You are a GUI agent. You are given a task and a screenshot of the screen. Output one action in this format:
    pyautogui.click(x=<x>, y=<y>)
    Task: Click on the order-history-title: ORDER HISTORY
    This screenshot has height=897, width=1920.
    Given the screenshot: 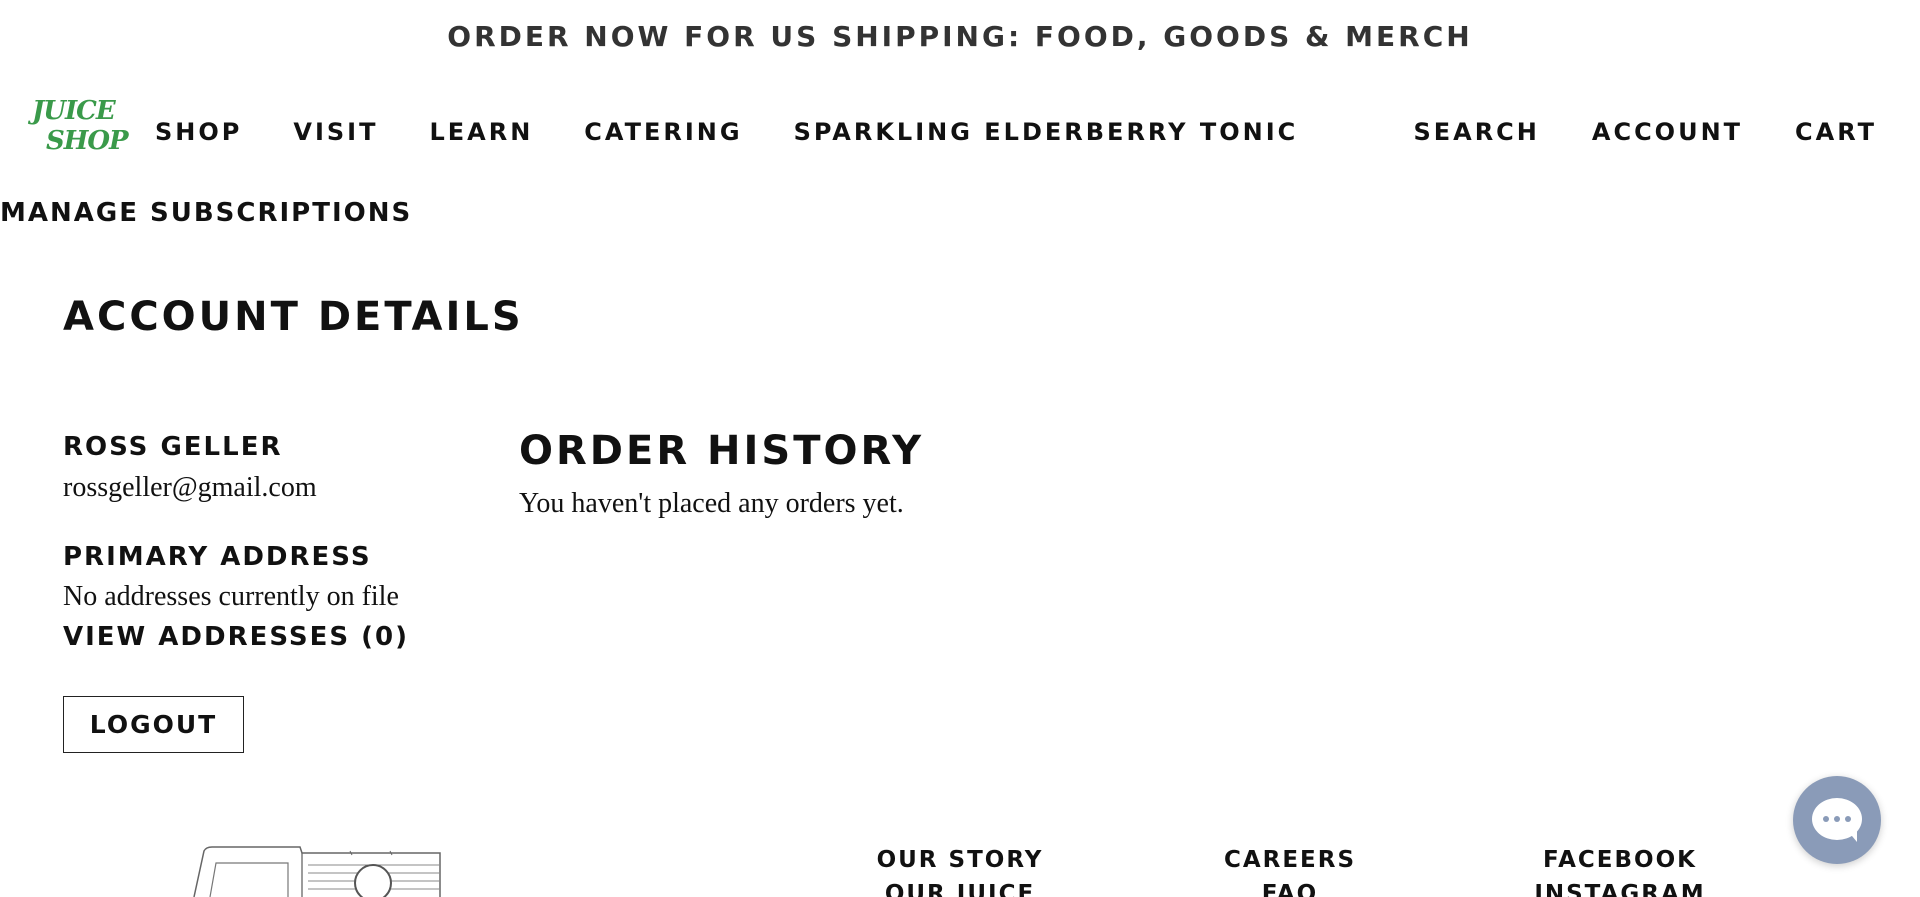 What is the action you would take?
    pyautogui.click(x=722, y=451)
    